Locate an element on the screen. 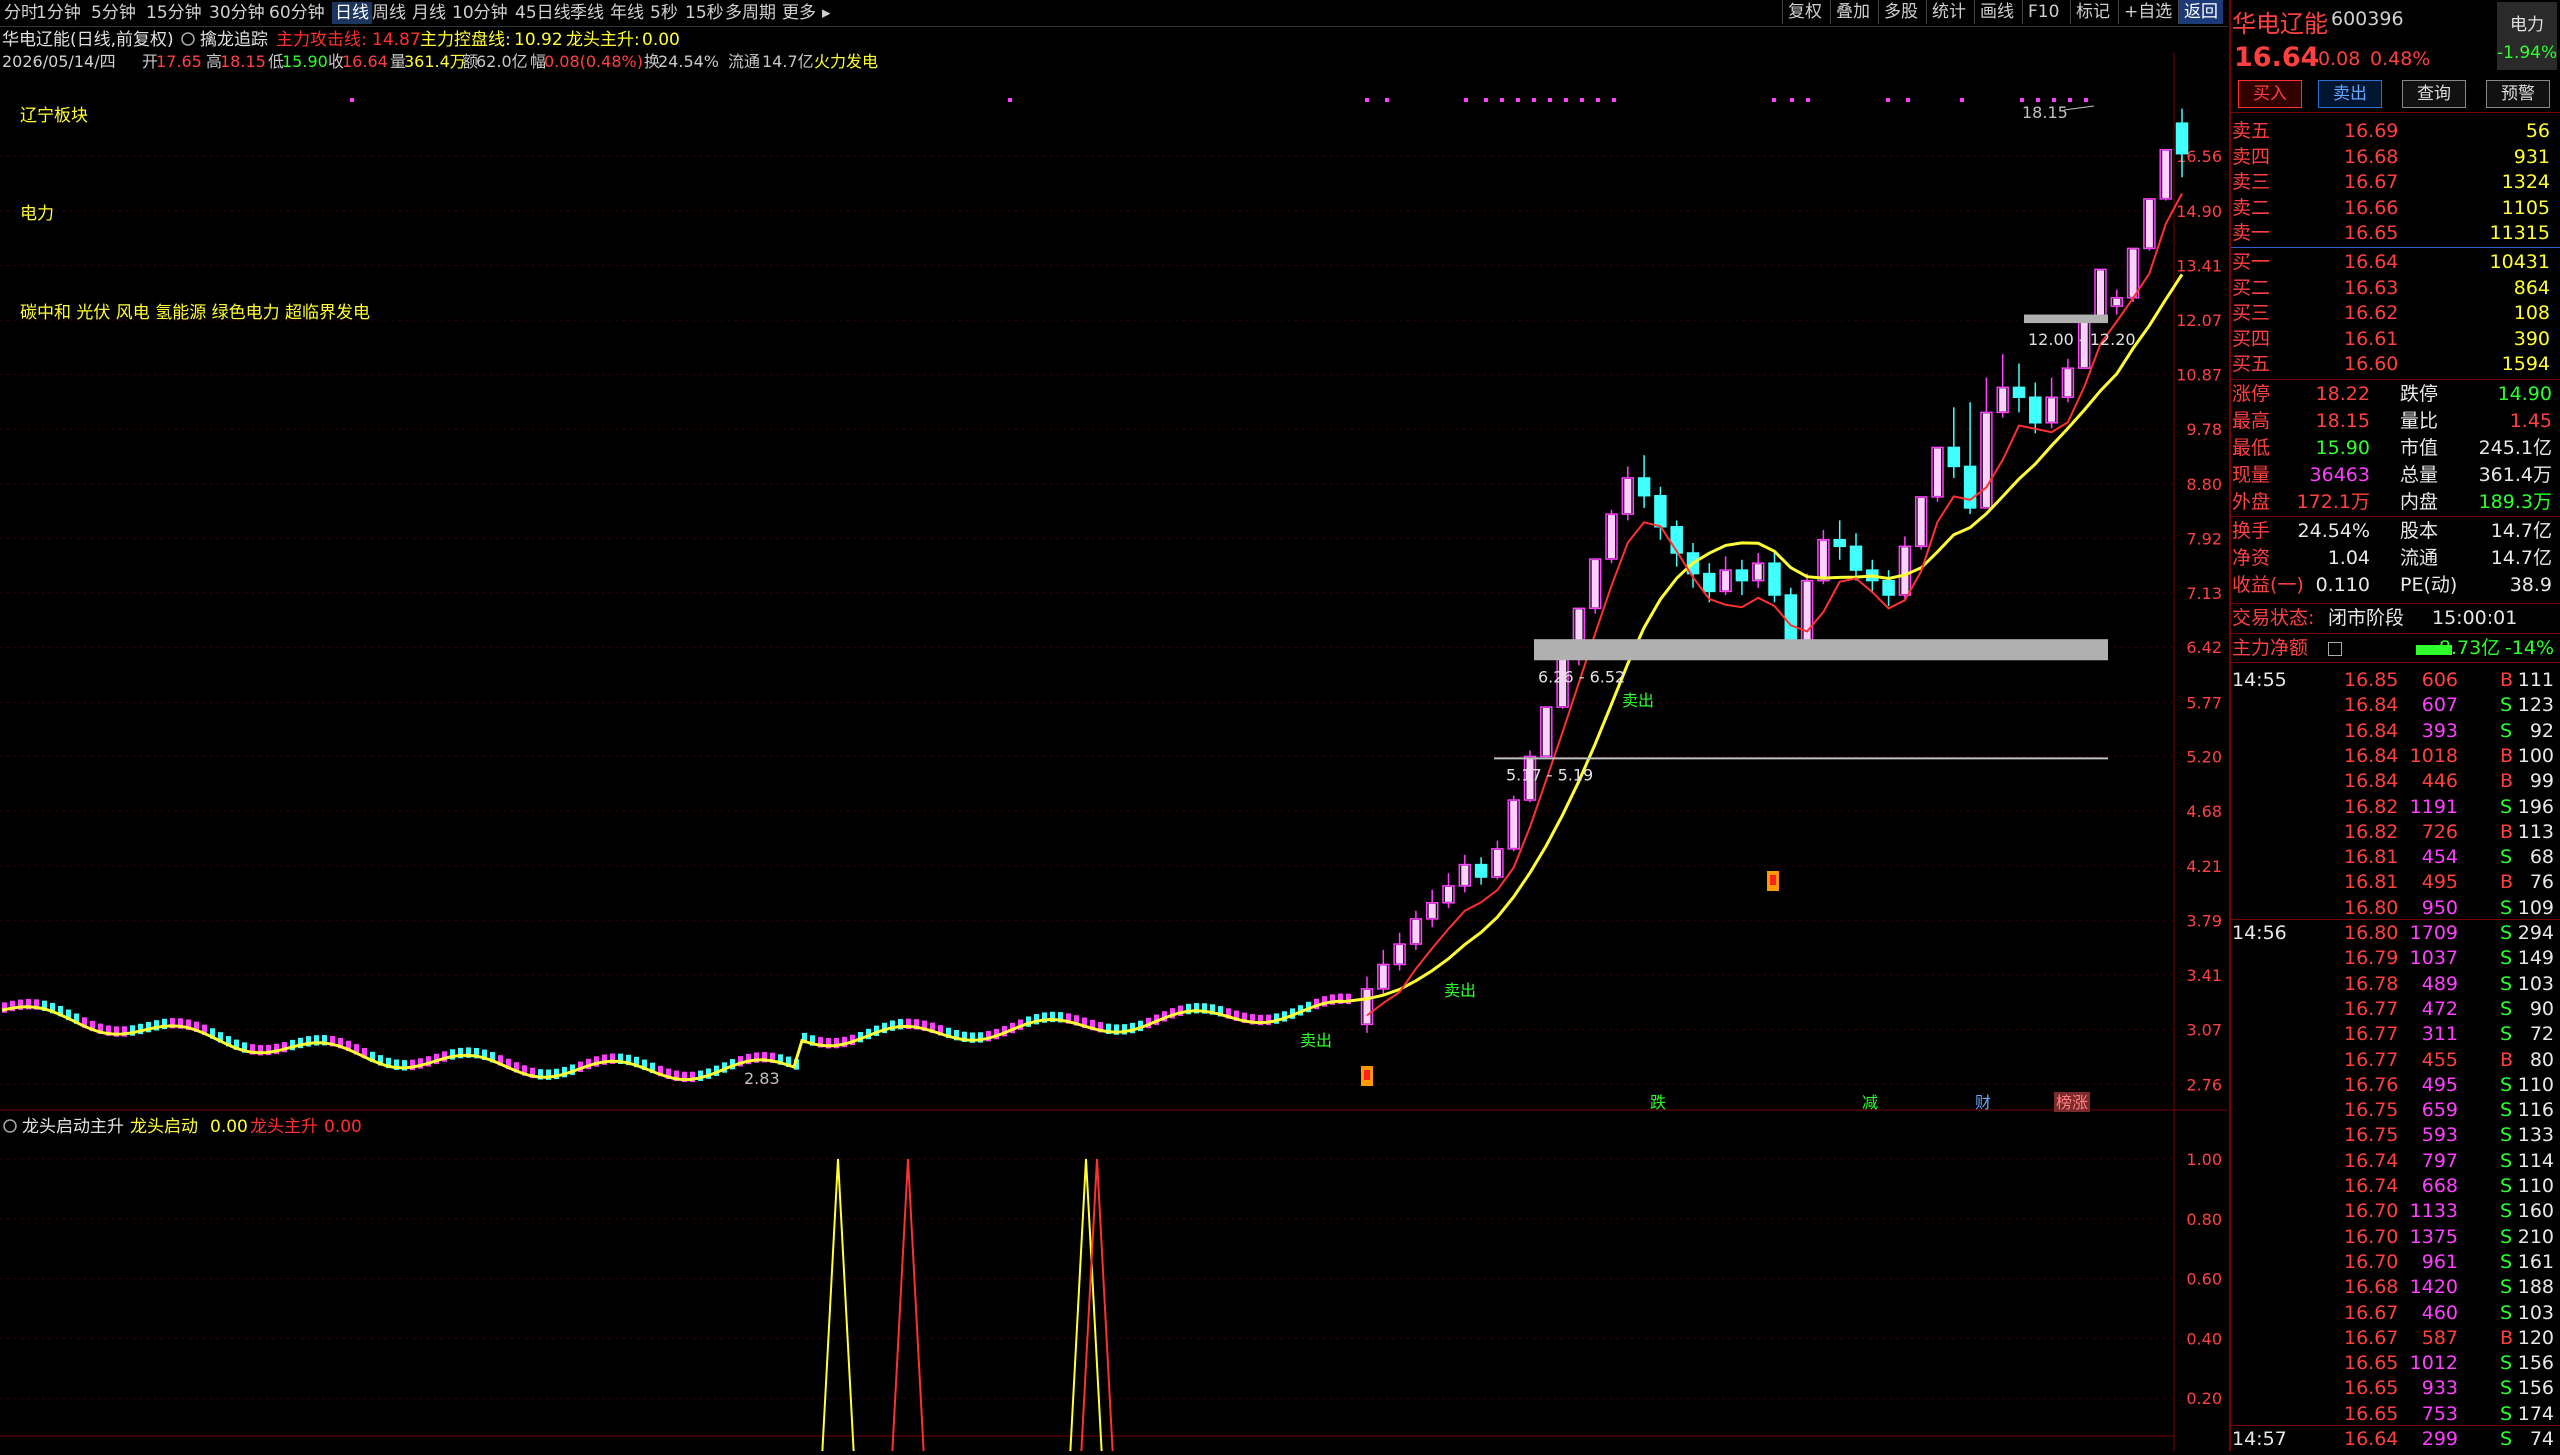 The height and width of the screenshot is (1455, 2560). tick-volume: 797 is located at coordinates (2439, 1160).